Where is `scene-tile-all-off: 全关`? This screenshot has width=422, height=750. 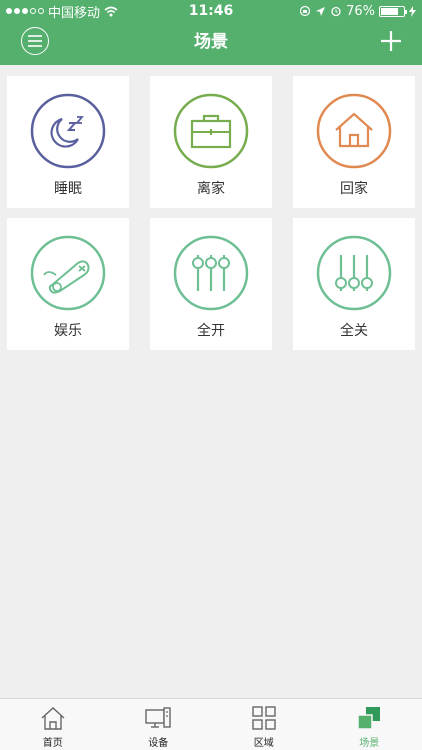
scene-tile-all-off: 全关 is located at coordinates (354, 284).